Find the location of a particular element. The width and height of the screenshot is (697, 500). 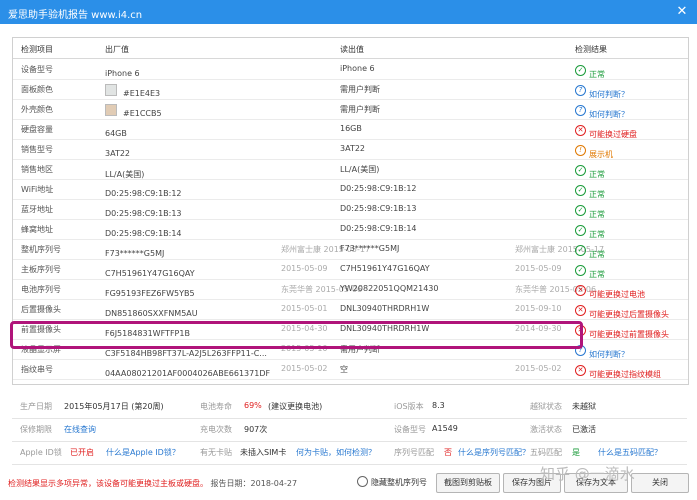

charge-count-label: 充电次数 is located at coordinates (216, 429).